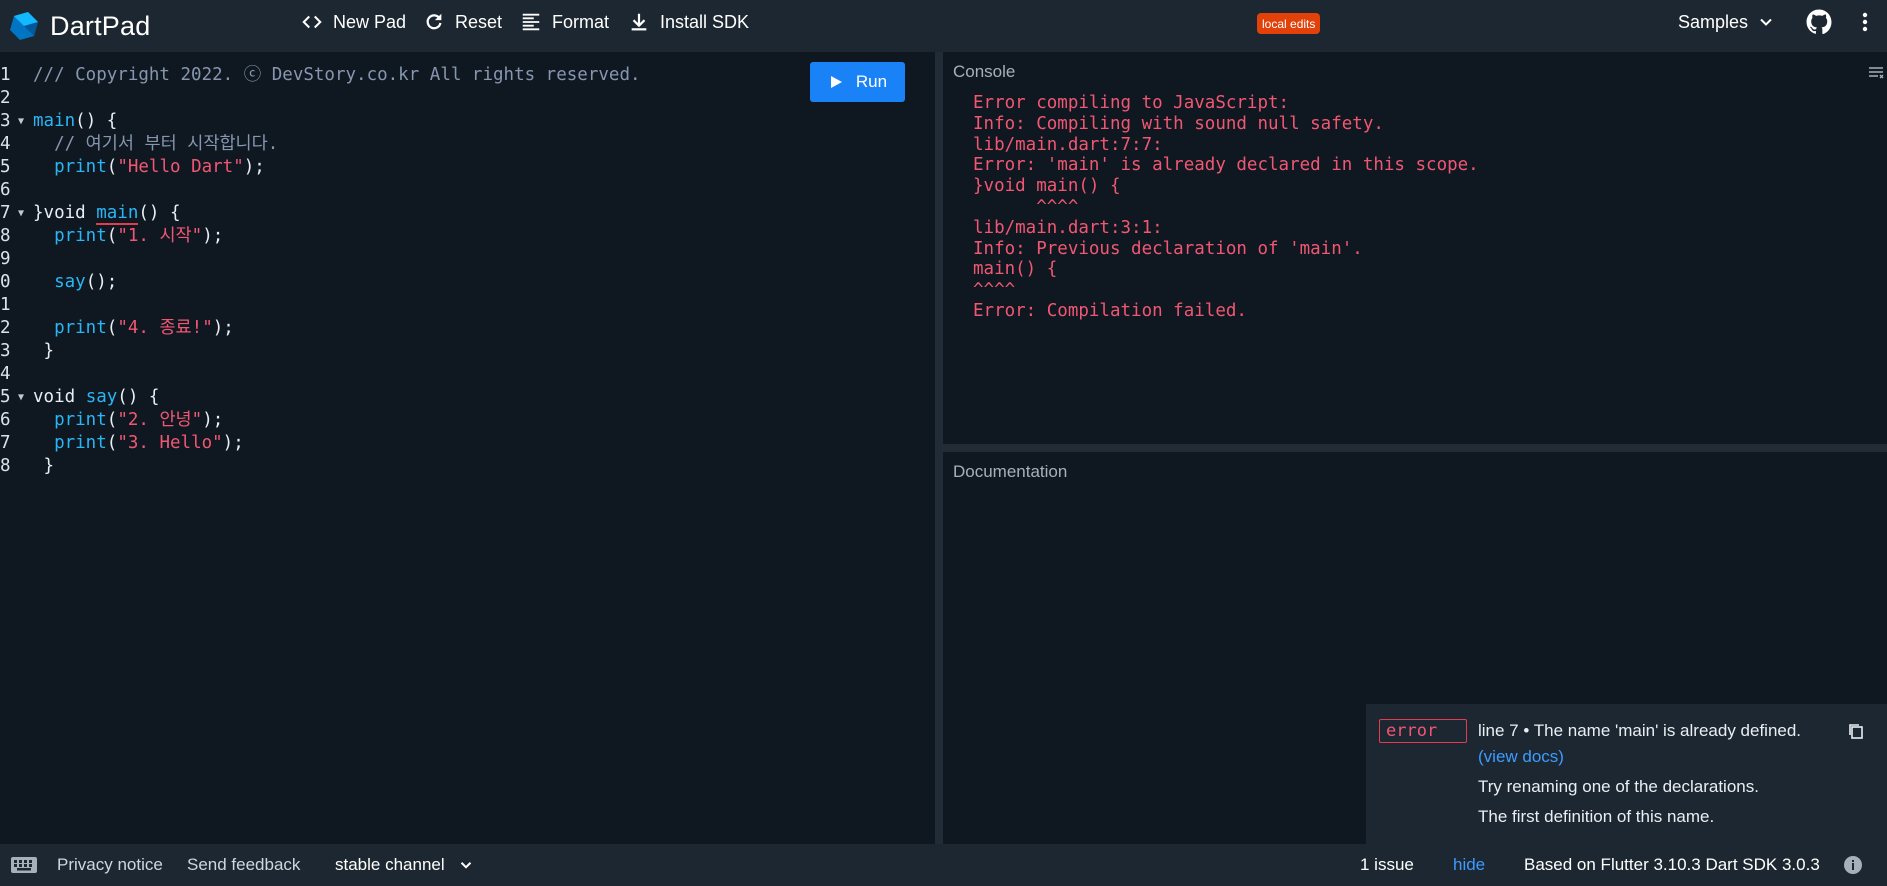  I want to click on view-docs-link: (view docs), so click(1521, 757).